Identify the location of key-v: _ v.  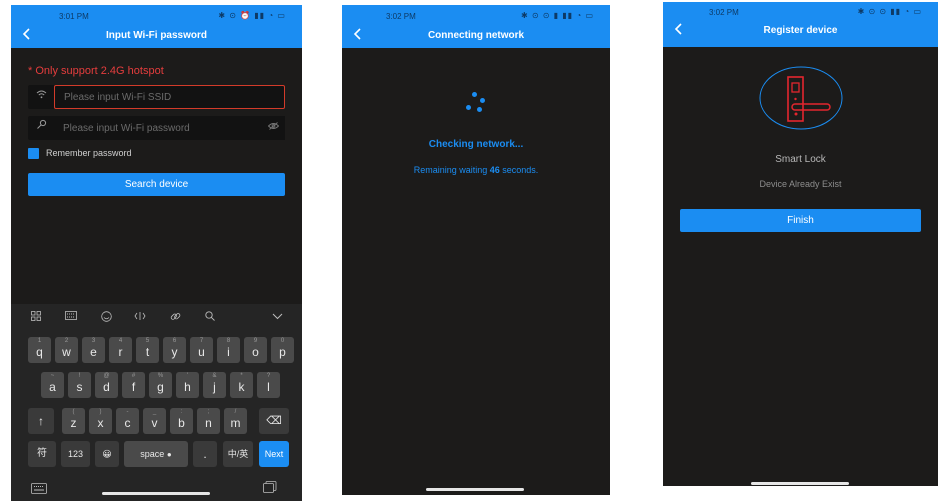
(154, 421).